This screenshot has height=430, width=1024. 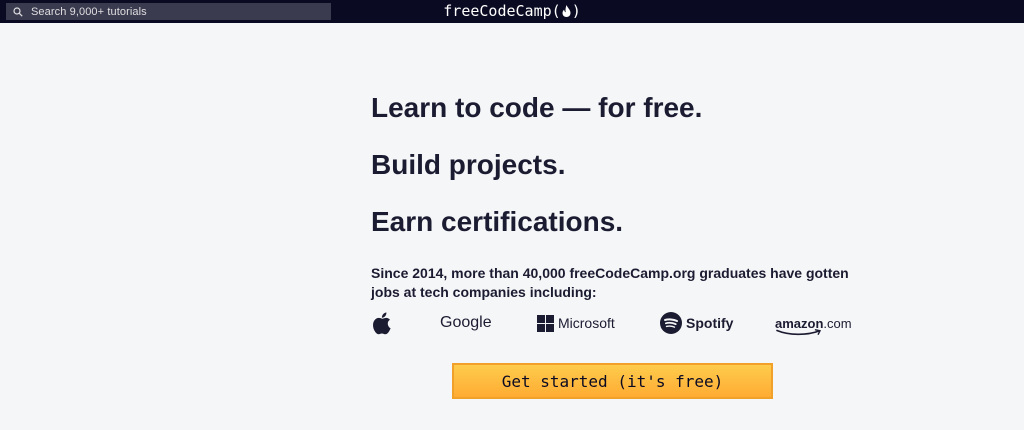 What do you see at coordinates (799, 331) in the screenshot?
I see `amazon-smile-icon` at bounding box center [799, 331].